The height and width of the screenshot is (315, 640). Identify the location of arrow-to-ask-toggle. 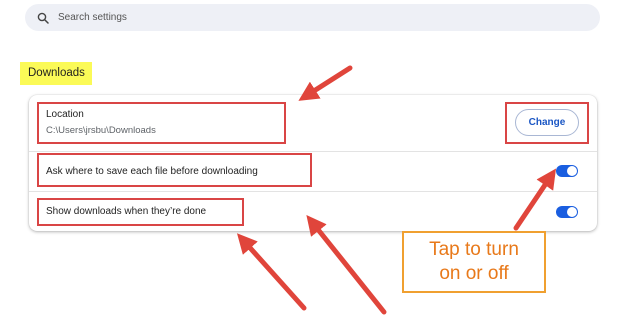
(535, 199).